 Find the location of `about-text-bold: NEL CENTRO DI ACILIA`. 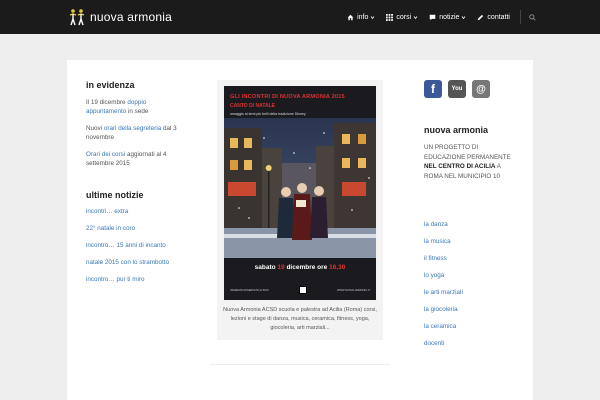

about-text-bold: NEL CENTRO DI ACILIA is located at coordinates (460, 166).